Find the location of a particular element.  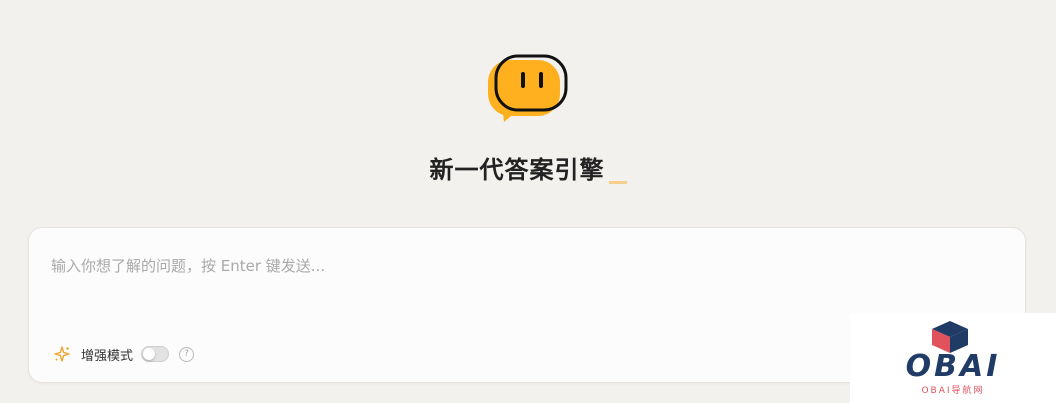

question-input is located at coordinates (431, 266).